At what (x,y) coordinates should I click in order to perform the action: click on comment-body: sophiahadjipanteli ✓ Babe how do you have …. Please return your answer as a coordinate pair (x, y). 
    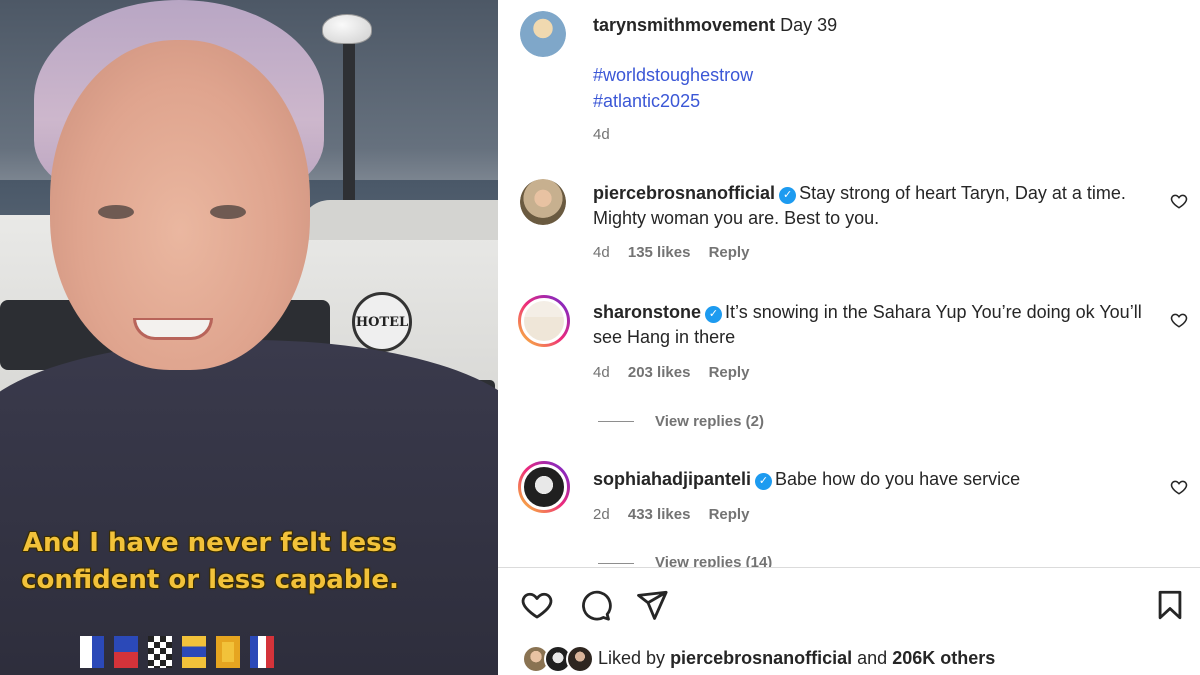
    Looking at the image, I should click on (873, 479).